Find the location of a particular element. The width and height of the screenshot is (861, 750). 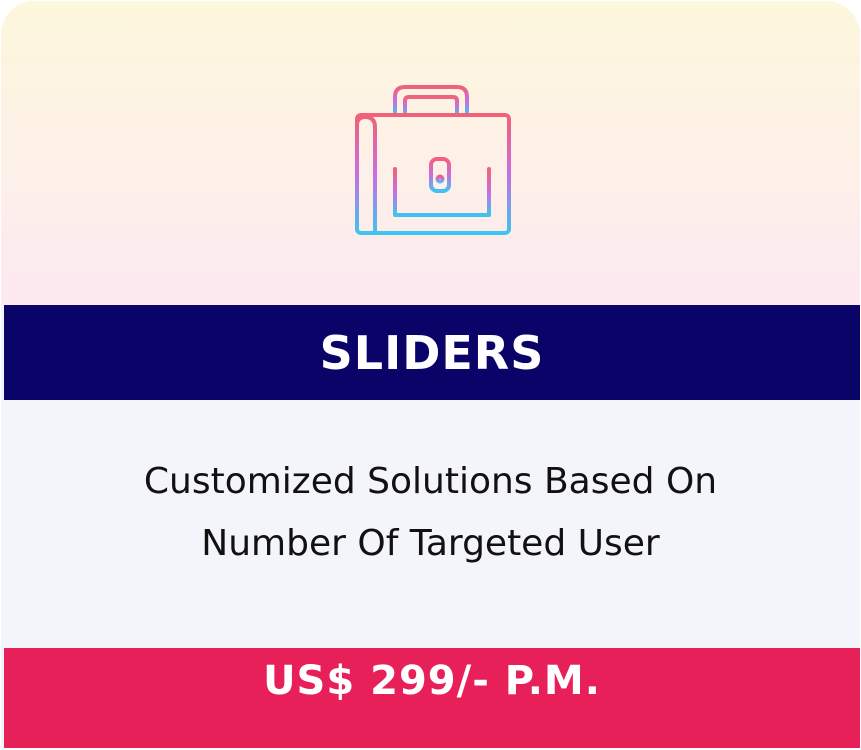

description-line-1: Customized Solutions Based On is located at coordinates (430, 481).